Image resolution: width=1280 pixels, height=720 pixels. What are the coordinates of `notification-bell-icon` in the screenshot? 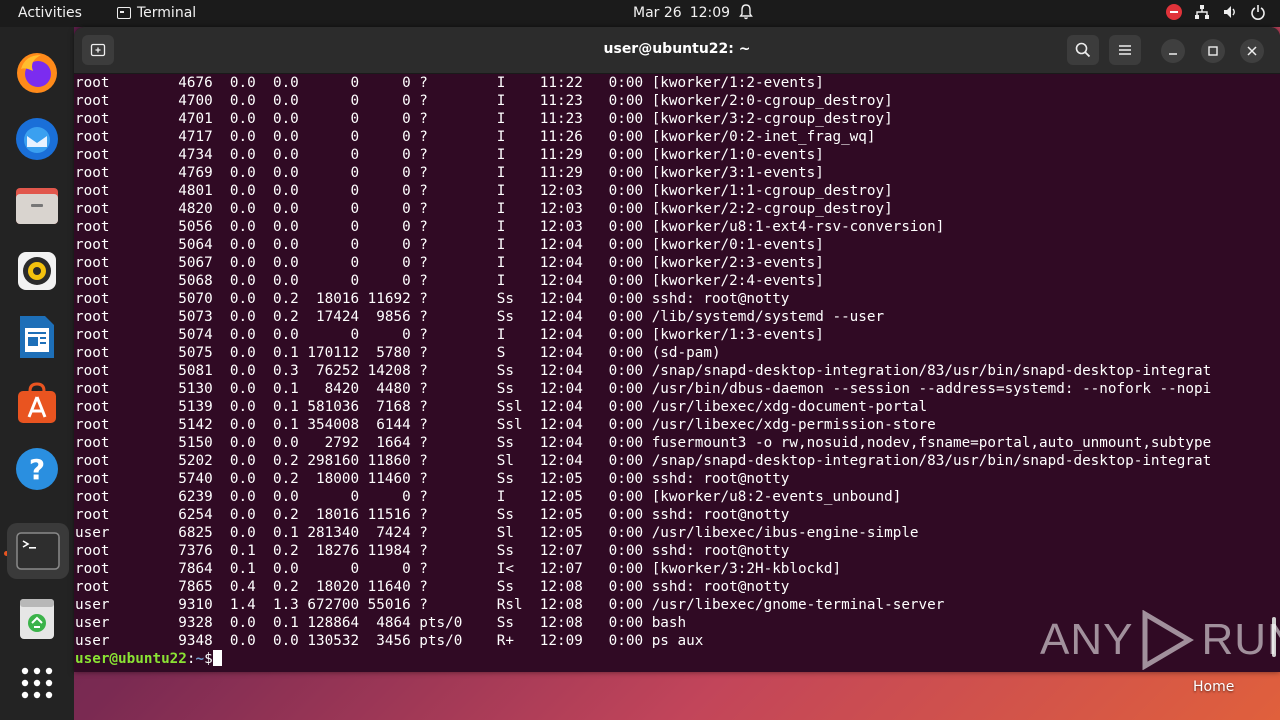 It's located at (746, 12).